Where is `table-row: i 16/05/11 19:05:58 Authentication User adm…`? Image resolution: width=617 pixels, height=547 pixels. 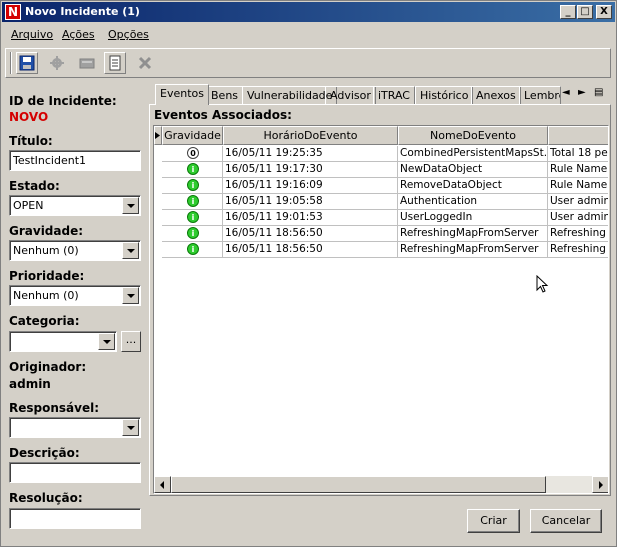 table-row: i 16/05/11 19:05:58 Authentication User adm… is located at coordinates (381, 202).